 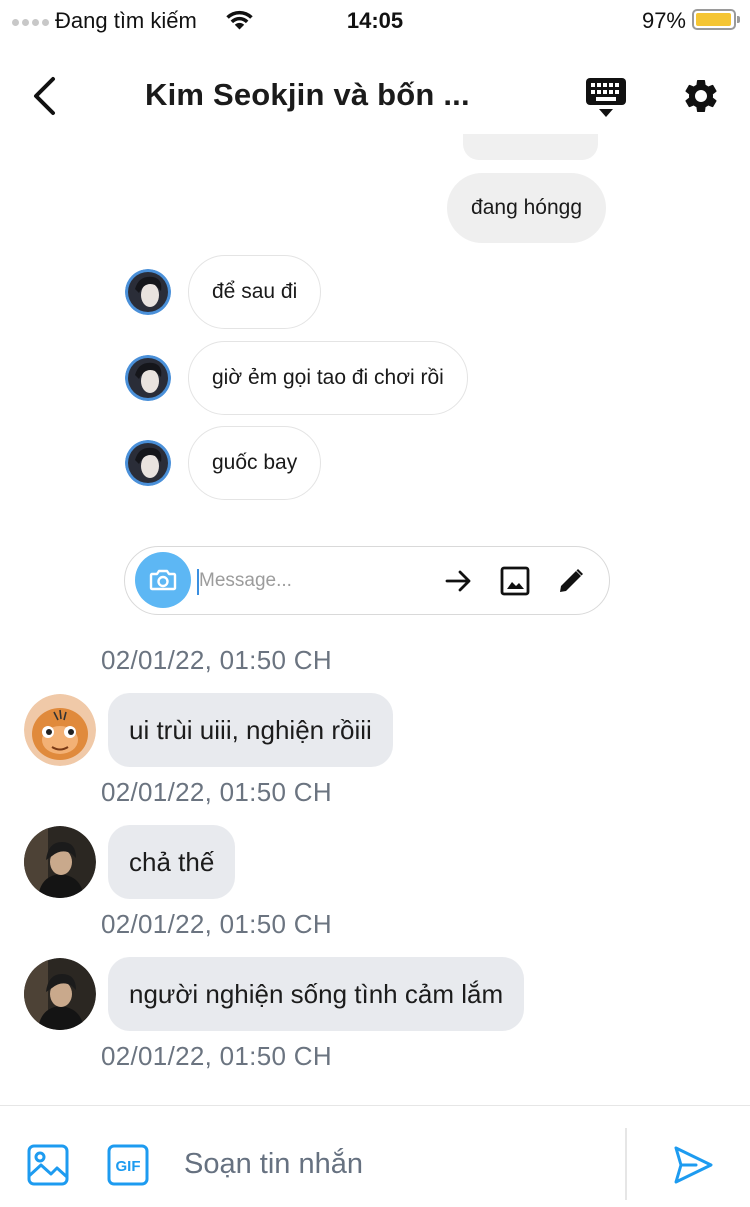 I want to click on message-row: ui trùi uiii, nghiện rồiii, so click(x=208, y=730).